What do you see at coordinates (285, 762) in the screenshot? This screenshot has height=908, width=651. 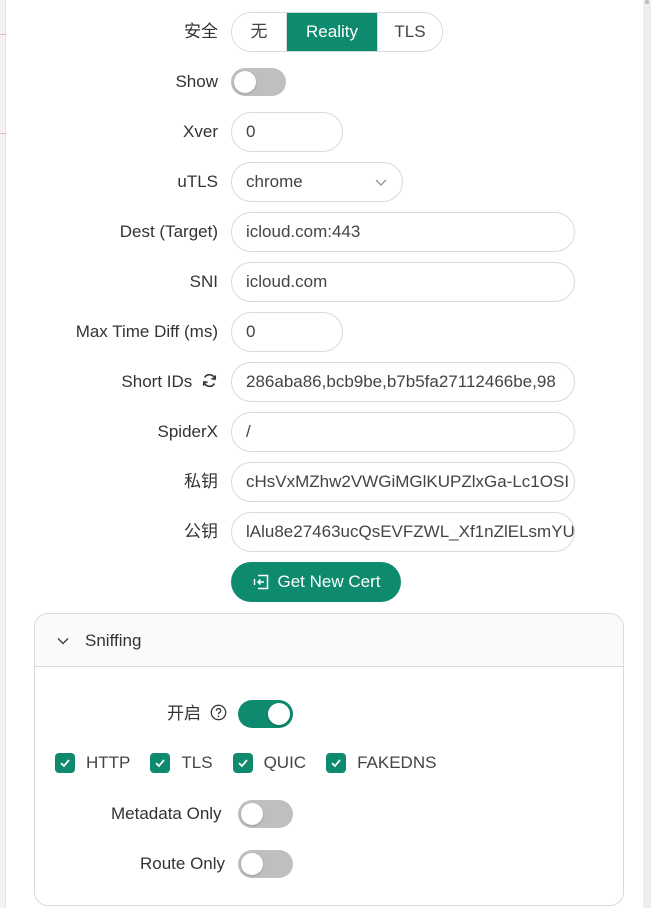 I see `checkbox-label: QUIC` at bounding box center [285, 762].